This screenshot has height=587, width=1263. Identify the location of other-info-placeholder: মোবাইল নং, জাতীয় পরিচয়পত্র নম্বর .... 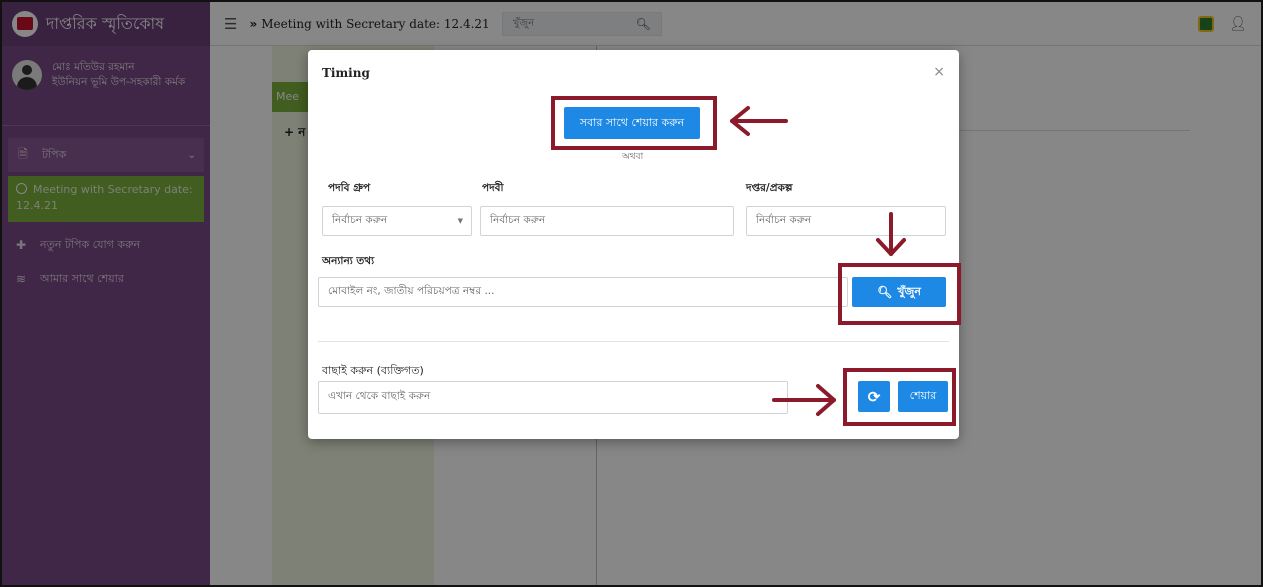
(411, 290).